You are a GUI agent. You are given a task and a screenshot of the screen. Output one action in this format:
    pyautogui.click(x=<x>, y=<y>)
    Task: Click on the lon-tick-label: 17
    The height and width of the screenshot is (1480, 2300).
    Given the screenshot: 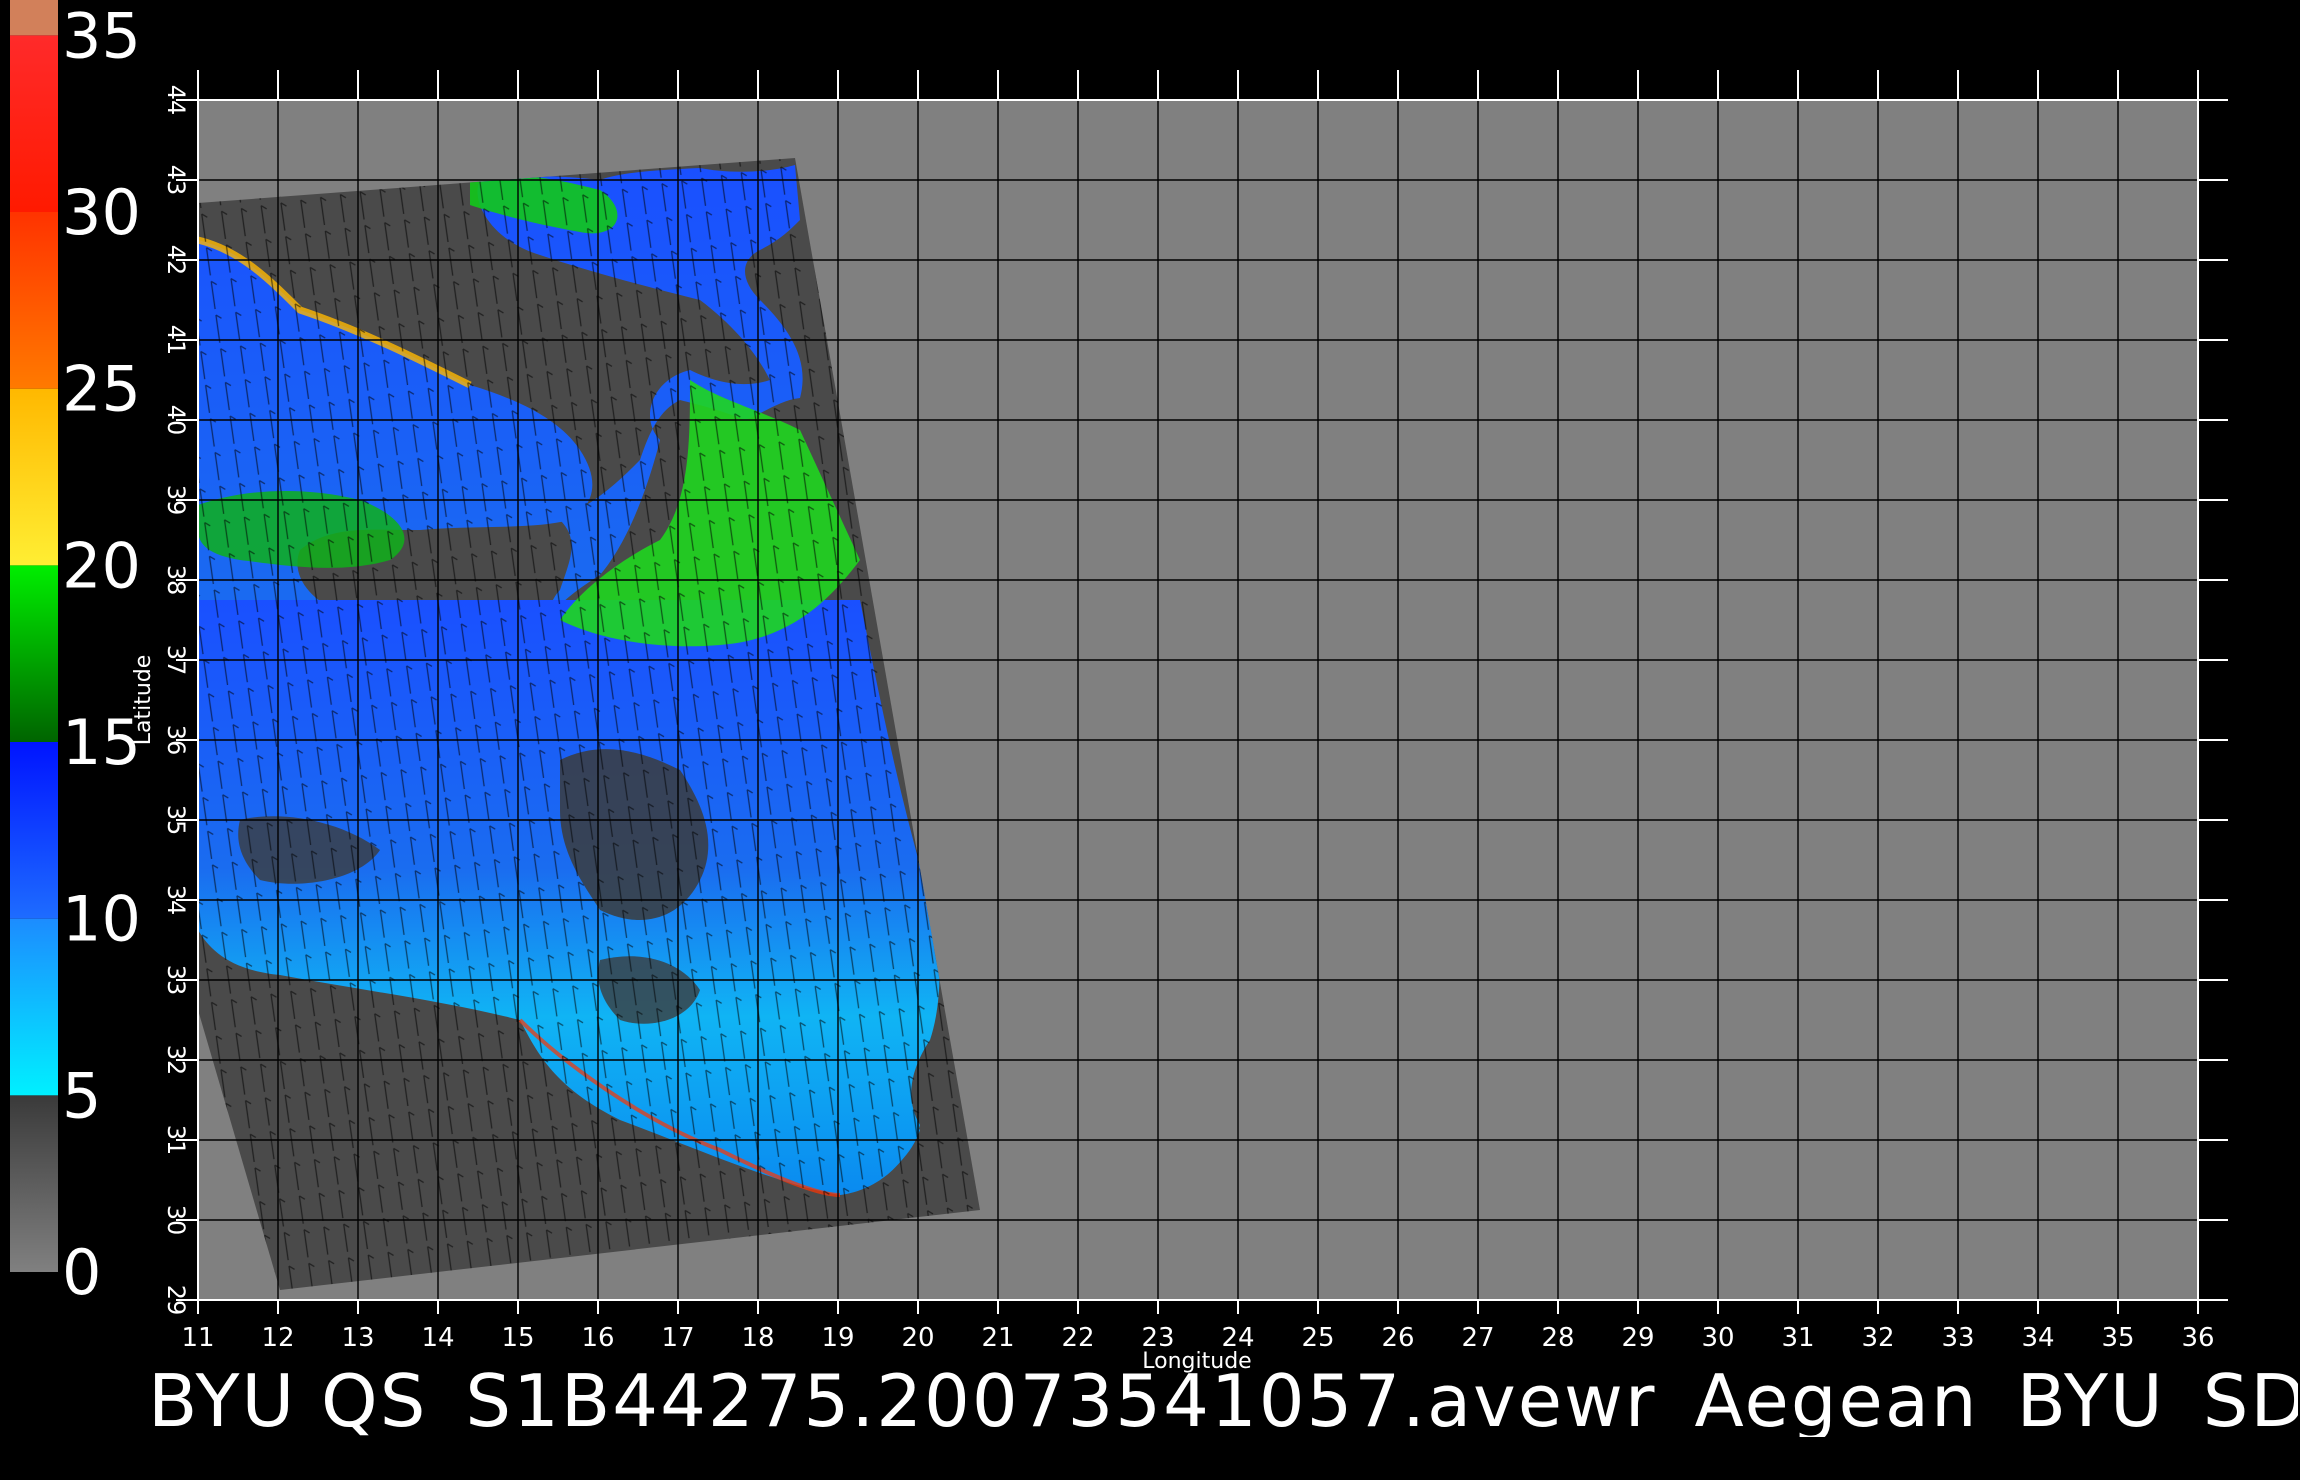 What is the action you would take?
    pyautogui.click(x=677, y=1338)
    